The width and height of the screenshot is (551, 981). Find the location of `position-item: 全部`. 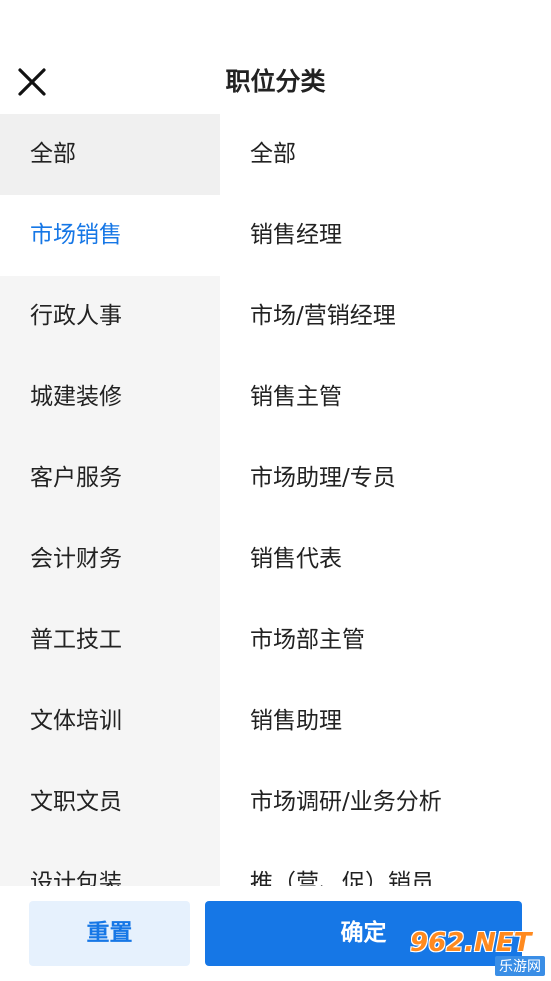

position-item: 全部 is located at coordinates (385, 154).